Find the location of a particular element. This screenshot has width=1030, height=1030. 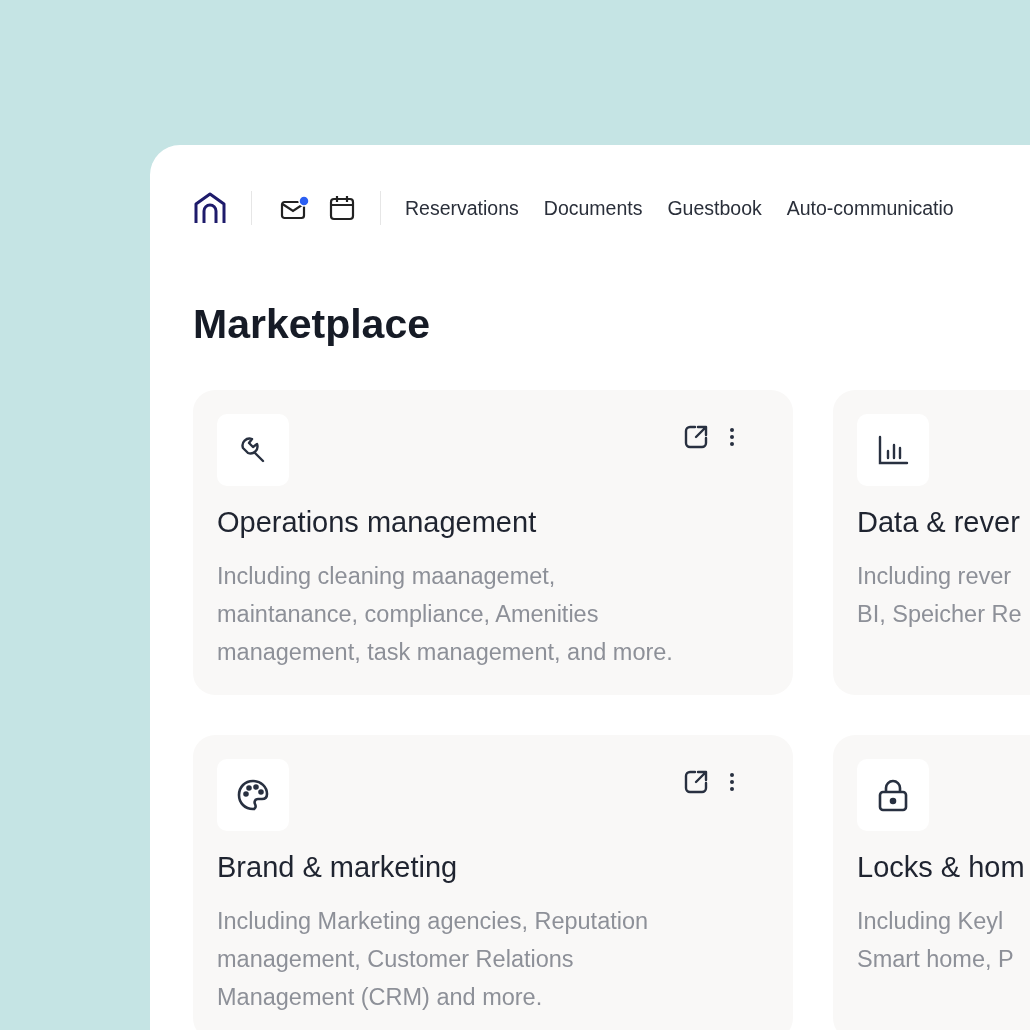

card-description-line: Including rever is located at coordinates (935, 576).